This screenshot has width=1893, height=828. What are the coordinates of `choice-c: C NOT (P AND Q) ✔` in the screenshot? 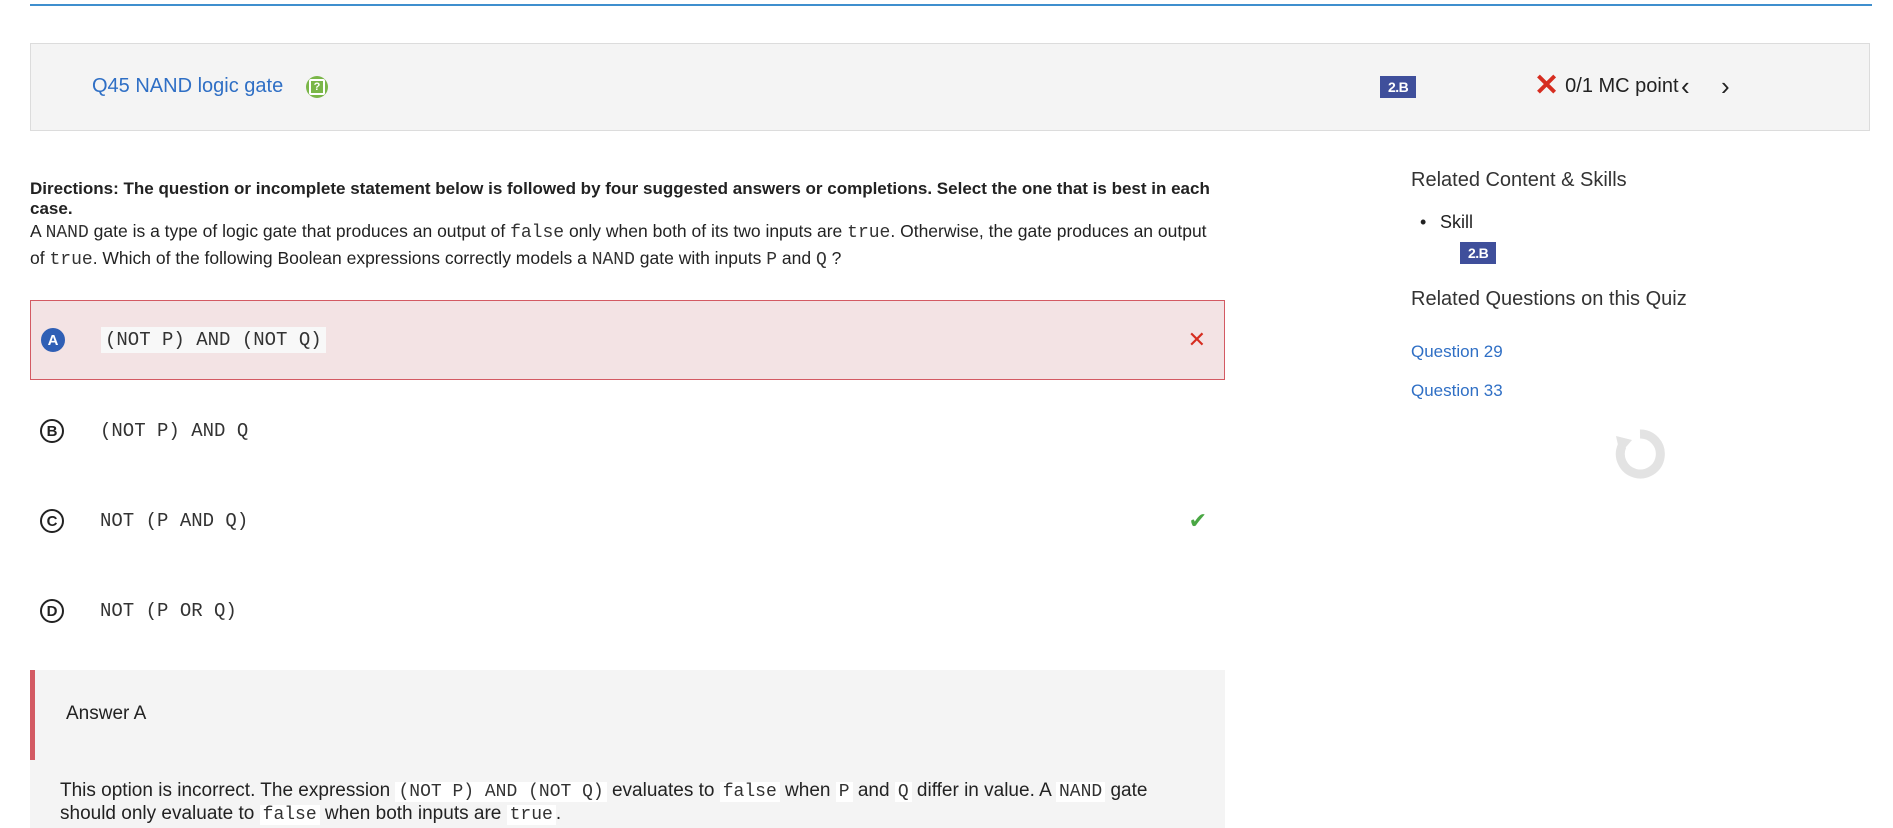 It's located at (627, 521).